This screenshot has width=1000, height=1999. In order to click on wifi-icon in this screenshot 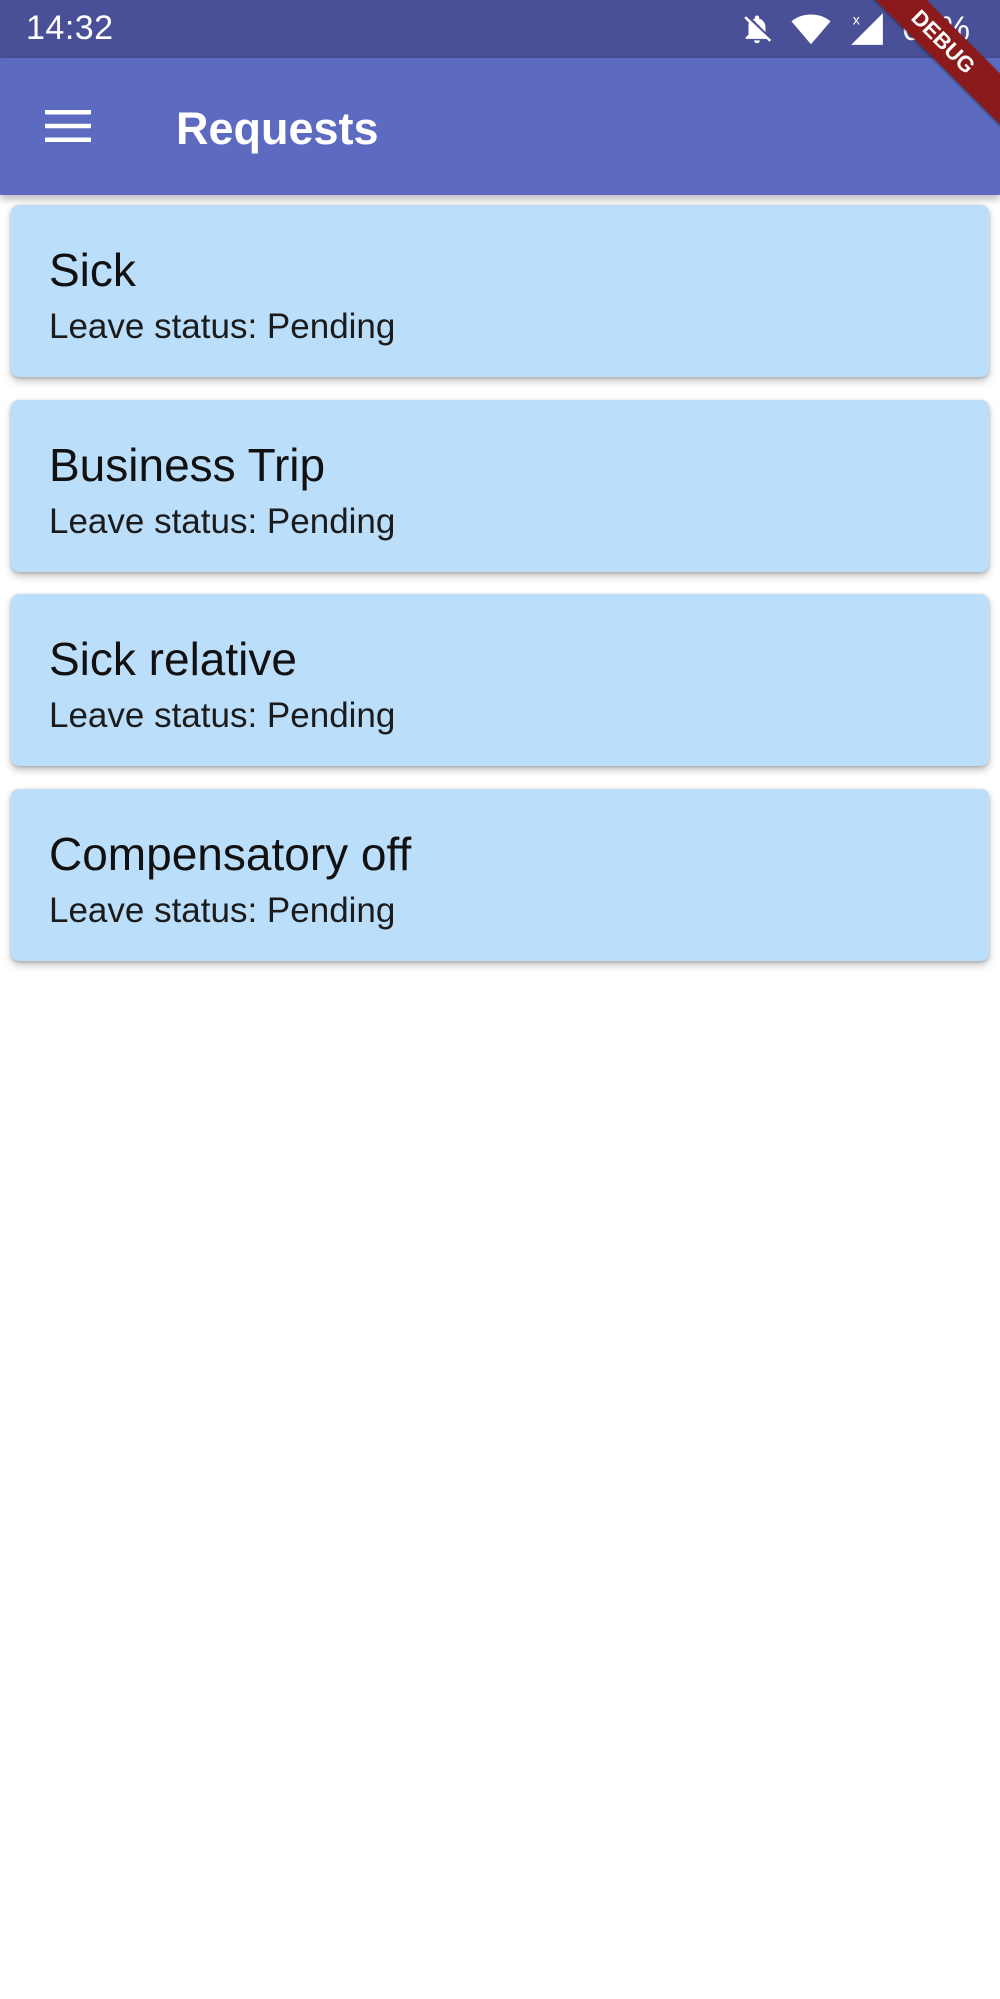, I will do `click(811, 29)`.